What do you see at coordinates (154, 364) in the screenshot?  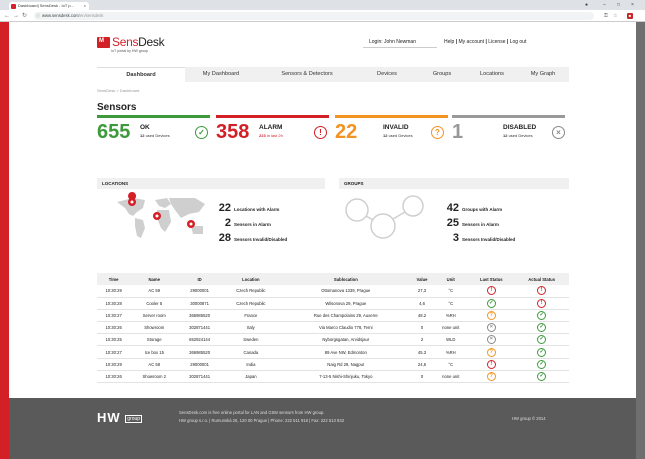 I see `cell-name: AC 58` at bounding box center [154, 364].